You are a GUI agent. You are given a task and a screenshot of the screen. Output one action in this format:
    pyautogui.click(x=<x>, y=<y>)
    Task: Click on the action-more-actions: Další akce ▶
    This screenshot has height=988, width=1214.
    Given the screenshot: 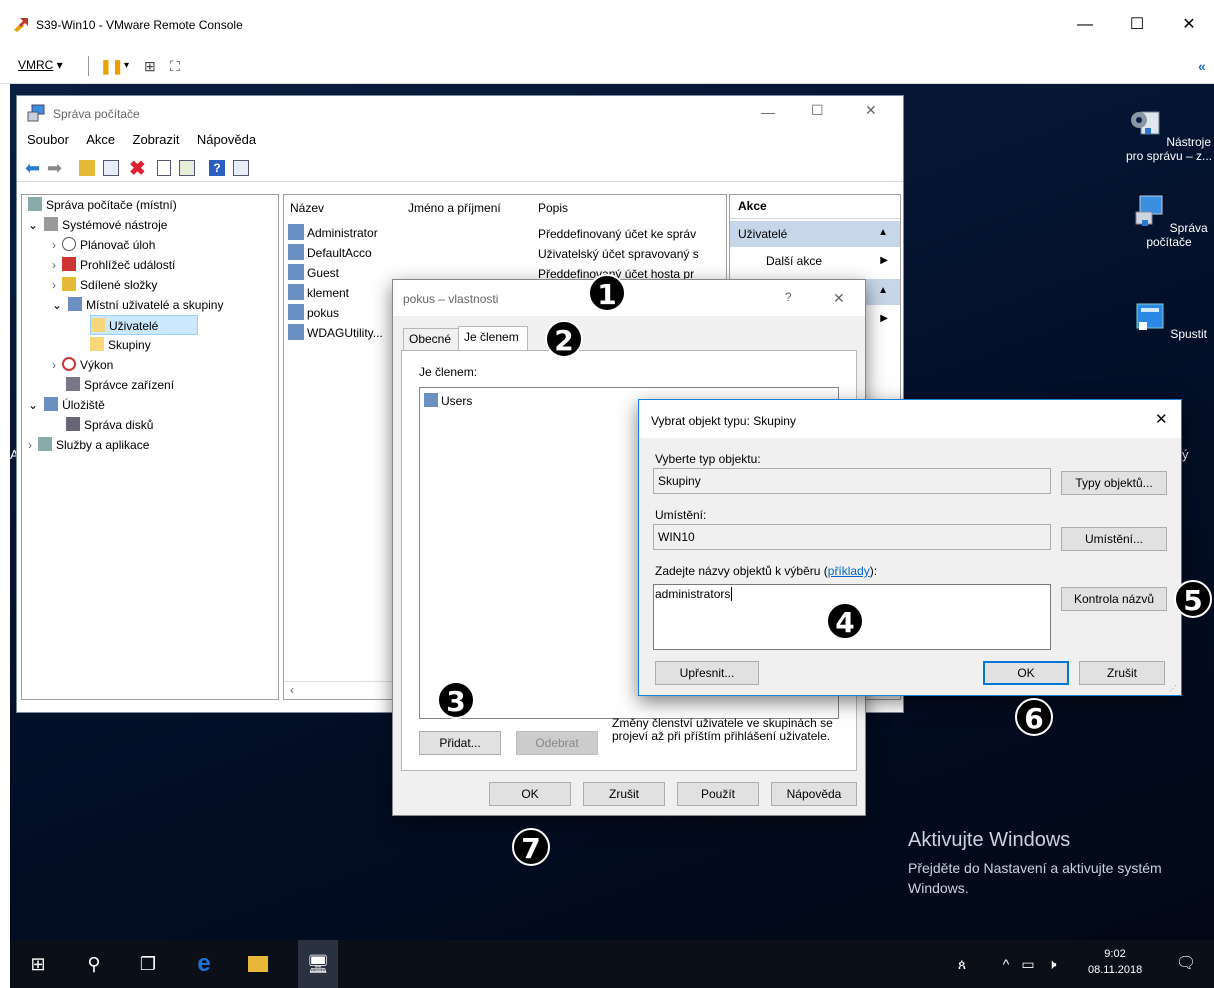 What is the action you would take?
    pyautogui.click(x=815, y=262)
    